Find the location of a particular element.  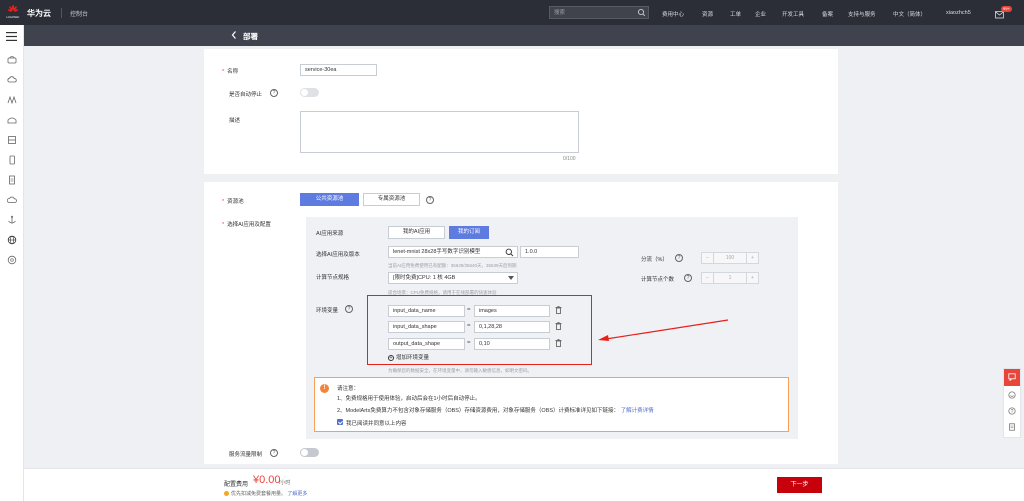

billing-details-link: 了解计费详情 is located at coordinates (637, 411).